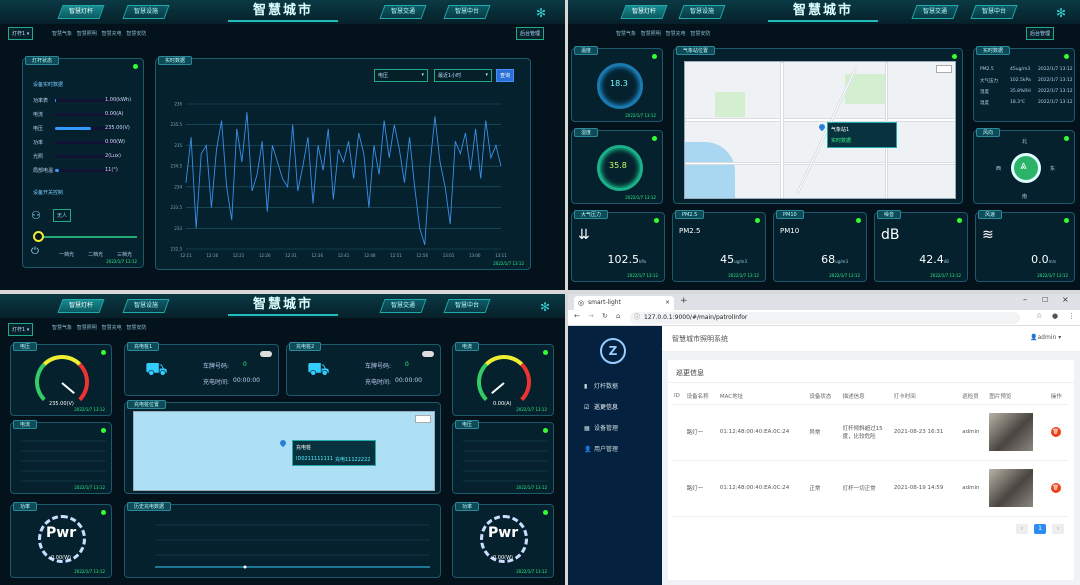 The height and width of the screenshot is (585, 1080). Describe the element at coordinates (591, 316) in the screenshot. I see `forward-icon: →` at that location.